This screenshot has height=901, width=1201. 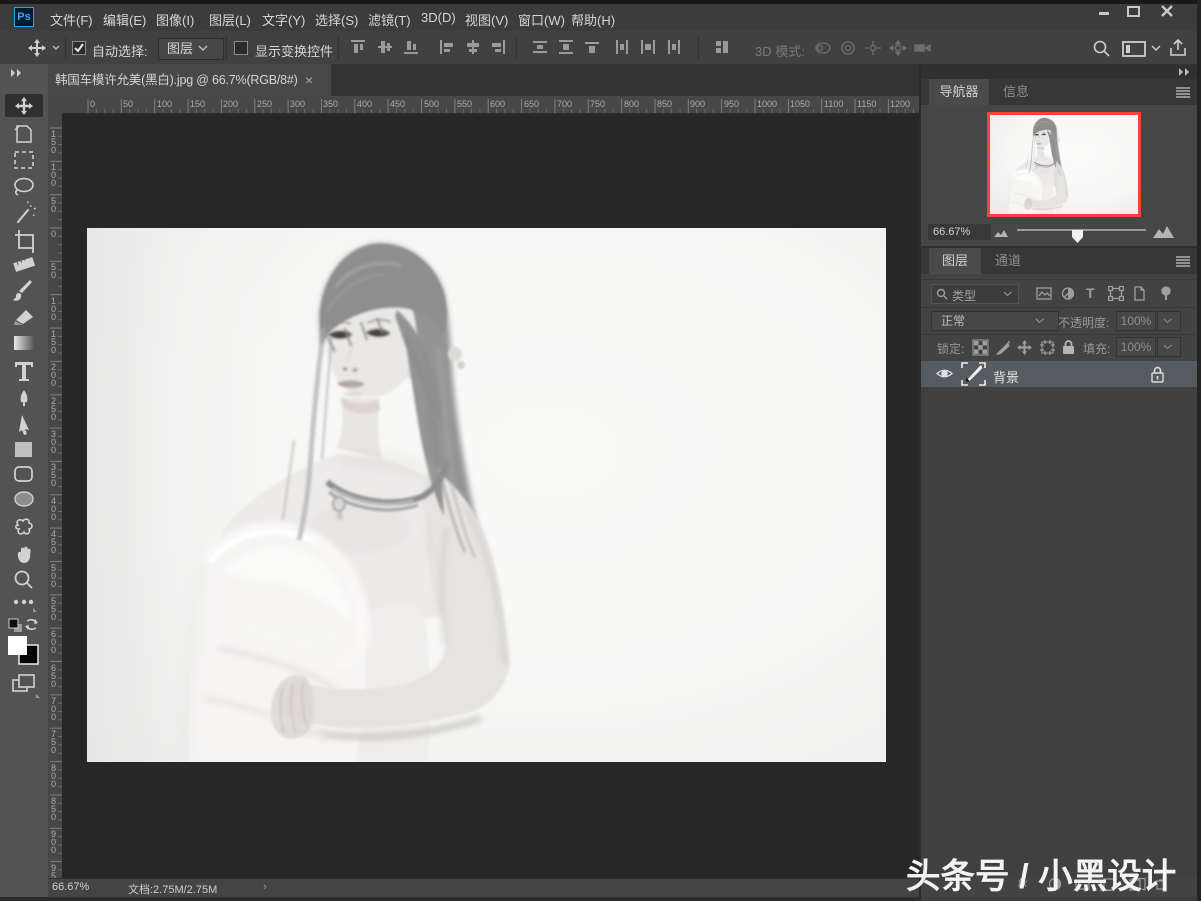 What do you see at coordinates (297, 104) in the screenshot?
I see `svg-text: 300` at bounding box center [297, 104].